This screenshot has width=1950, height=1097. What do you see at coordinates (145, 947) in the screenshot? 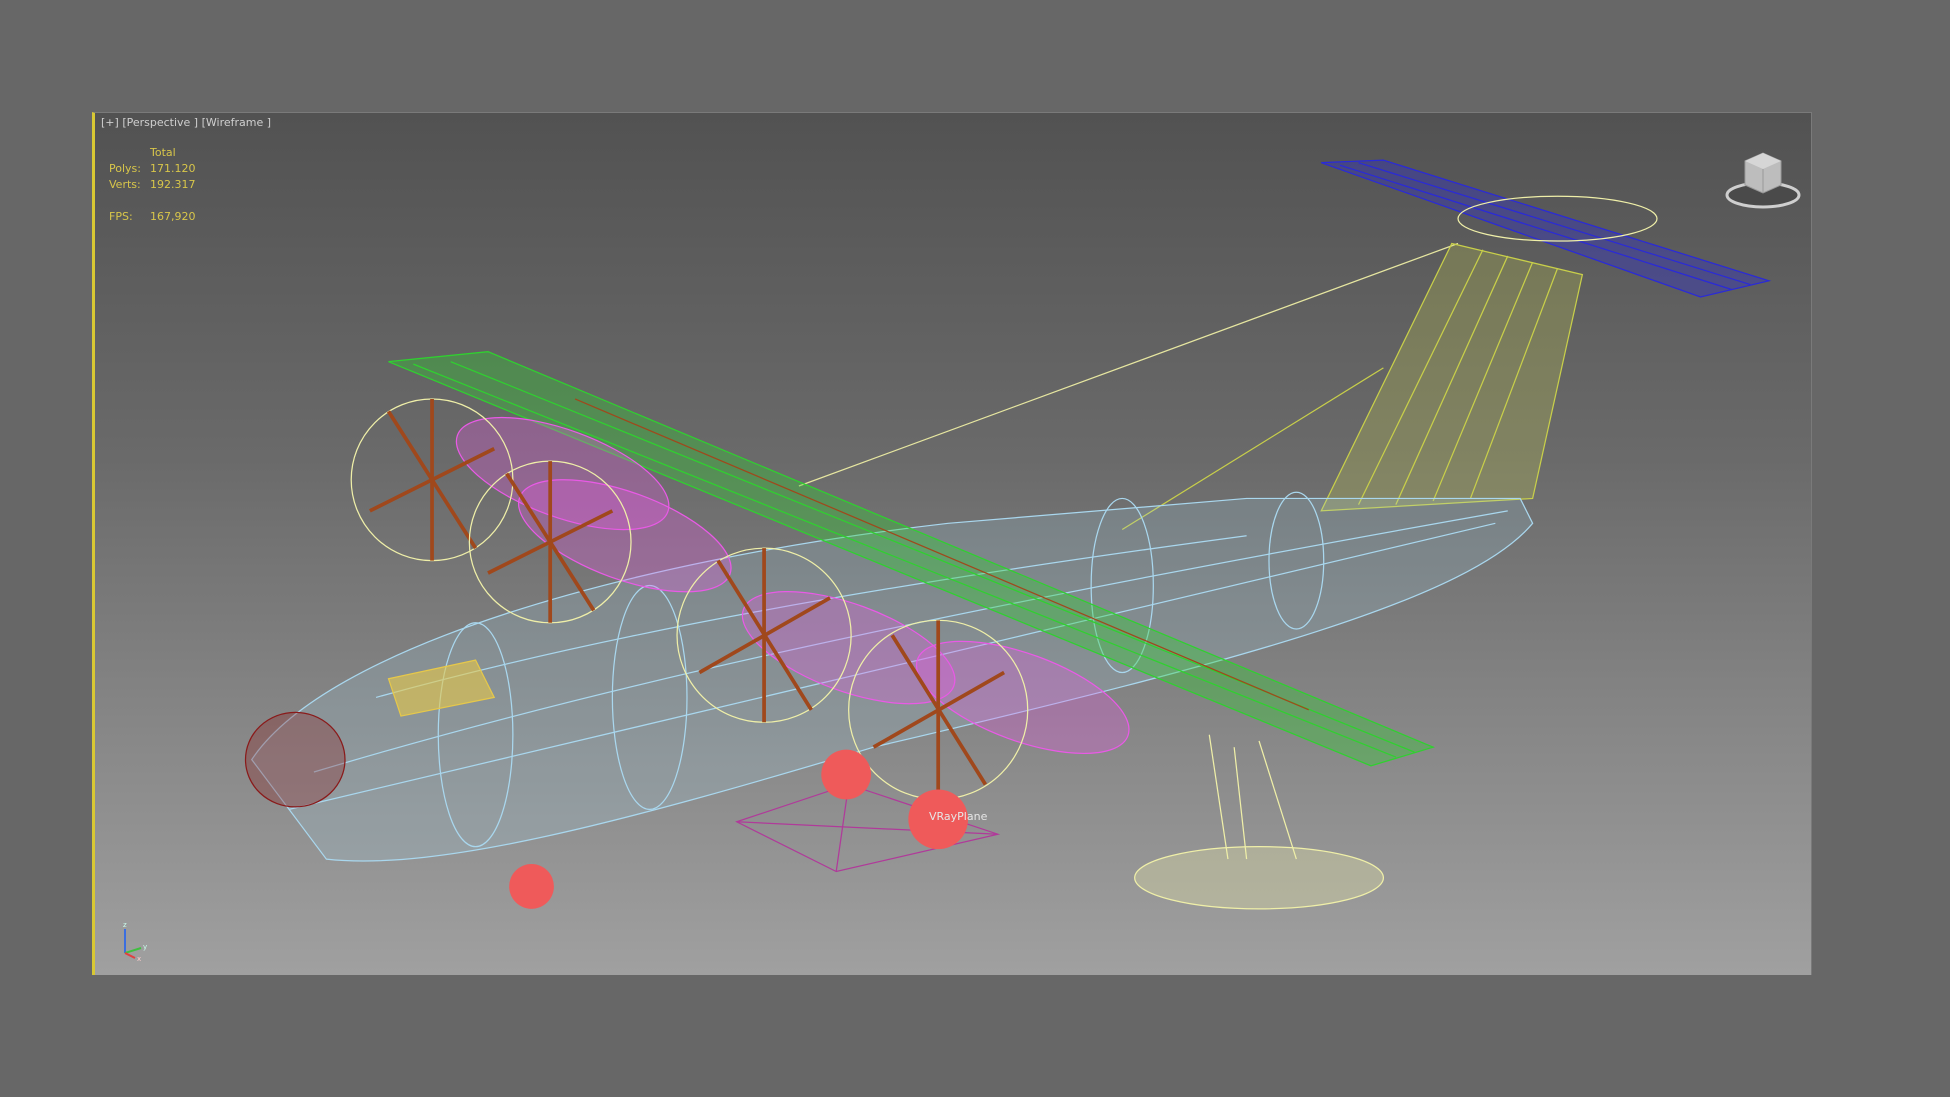
I see `axis-y-label: y` at bounding box center [145, 947].